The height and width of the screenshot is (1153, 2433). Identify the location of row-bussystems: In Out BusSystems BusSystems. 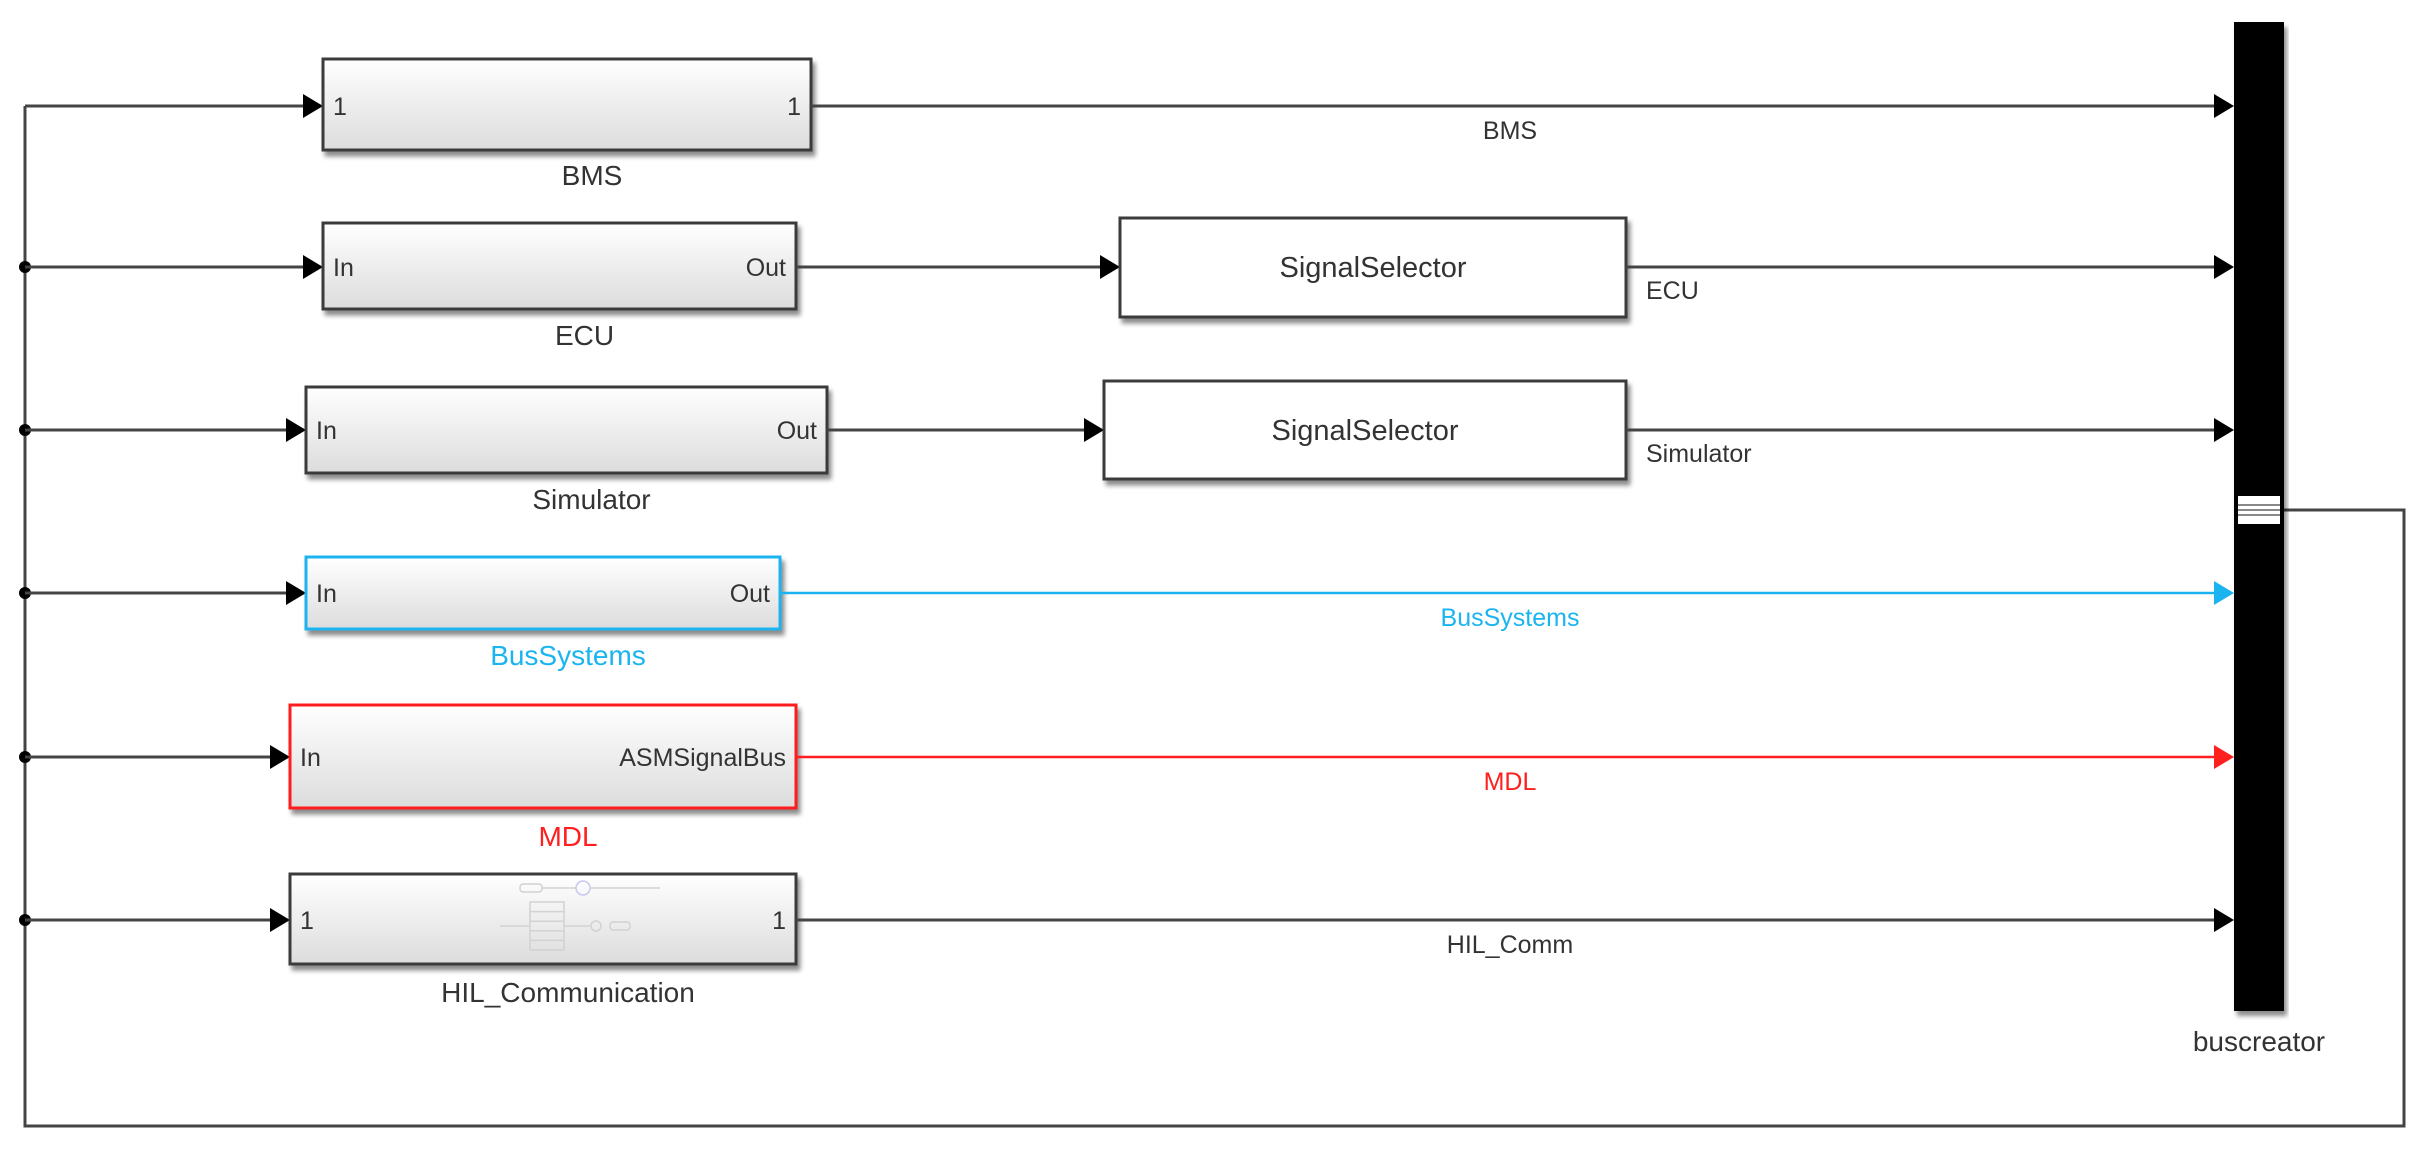
(1126, 613).